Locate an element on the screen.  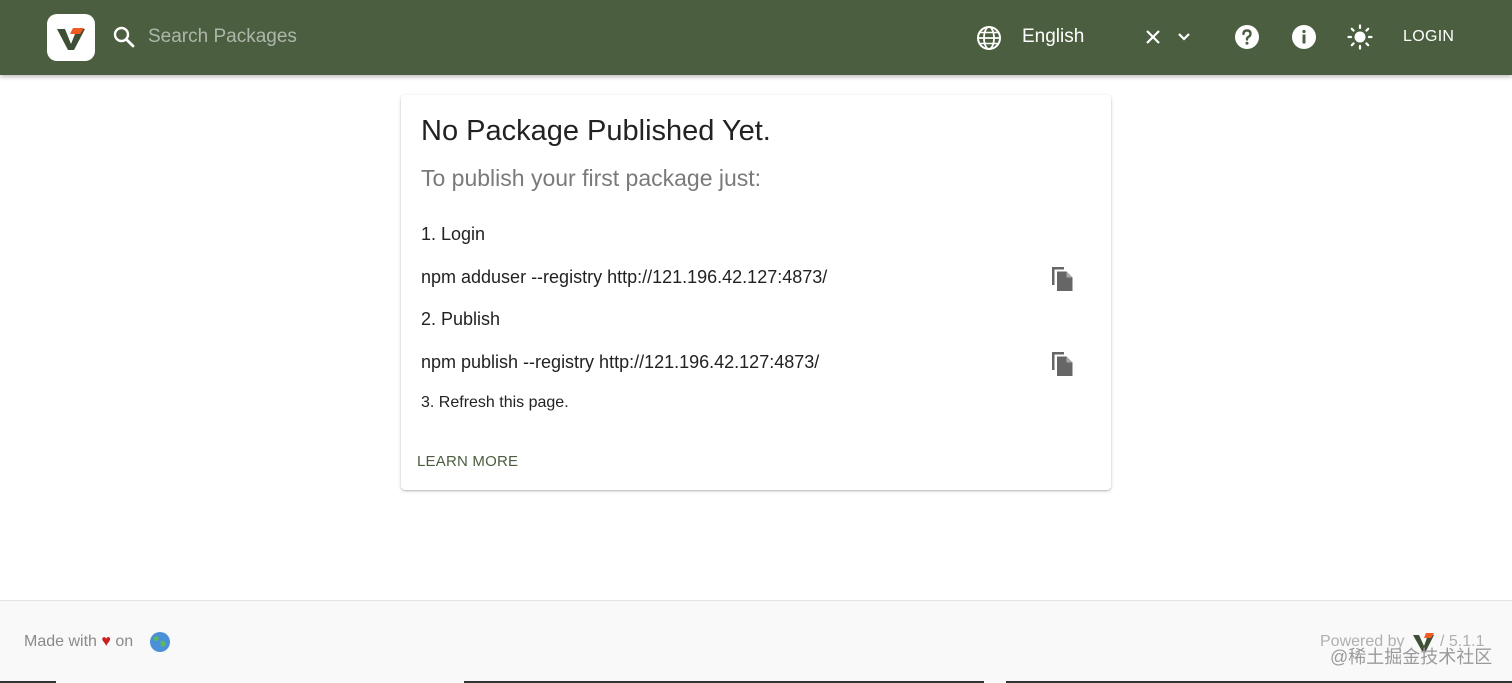
earth-icon is located at coordinates (160, 642).